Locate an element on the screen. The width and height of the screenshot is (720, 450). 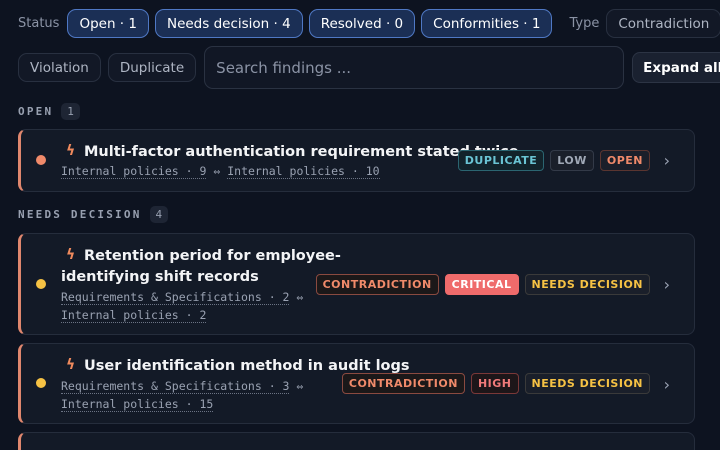
filter-conformities: Conformities · 1 is located at coordinates (487, 23).